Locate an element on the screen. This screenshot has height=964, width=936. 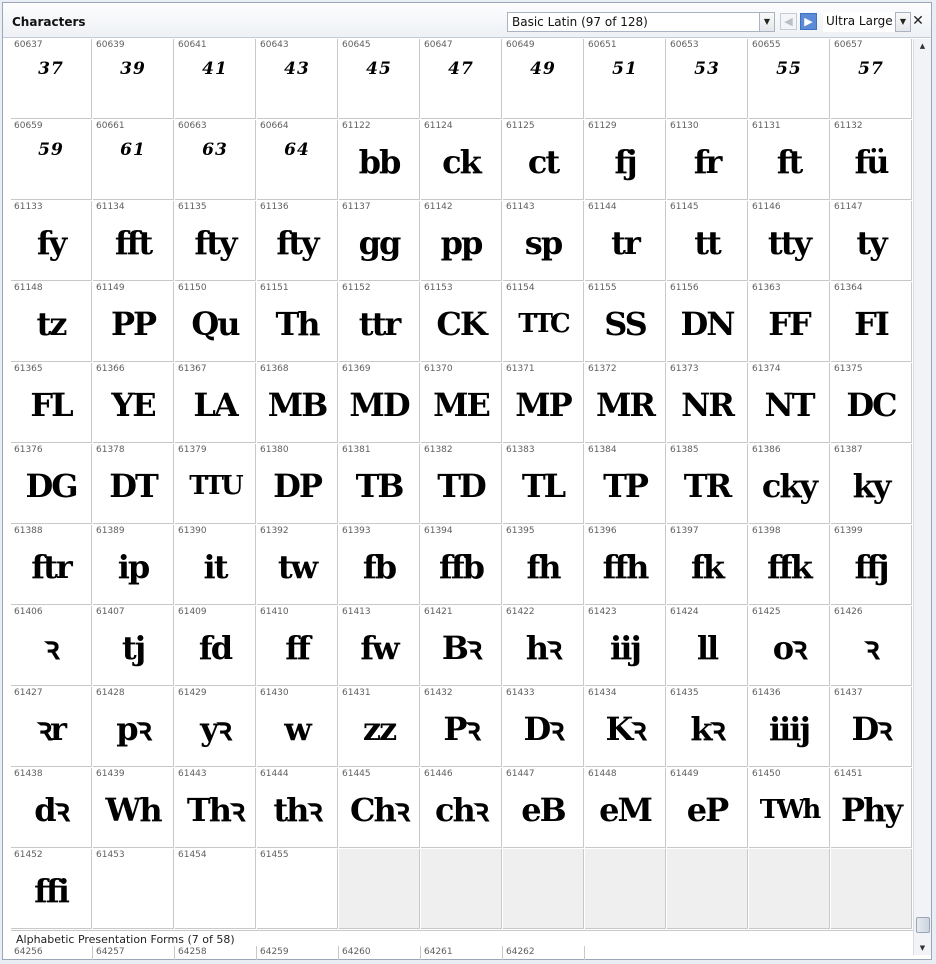
character-cell: 61424 ll is located at coordinates (707, 646).